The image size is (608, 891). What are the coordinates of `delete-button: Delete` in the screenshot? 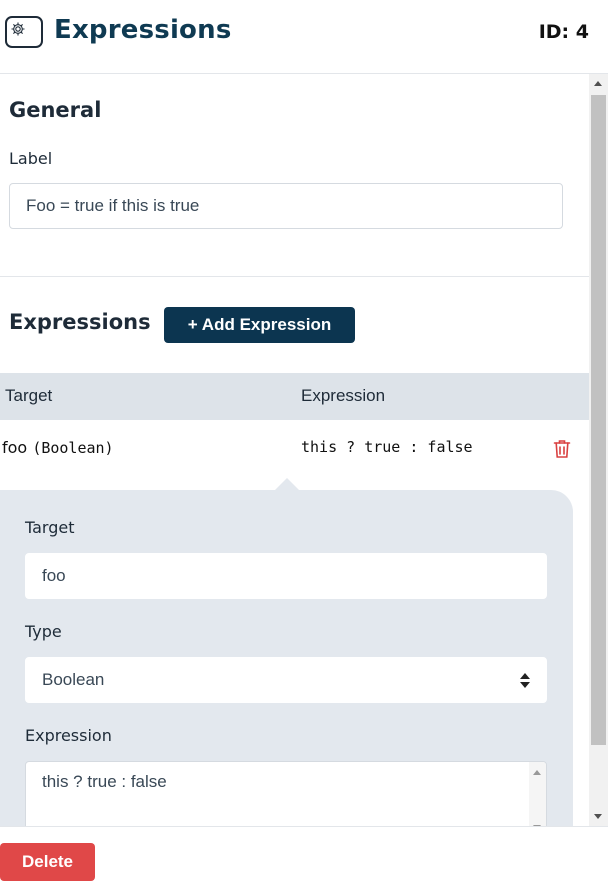 It's located at (47, 862).